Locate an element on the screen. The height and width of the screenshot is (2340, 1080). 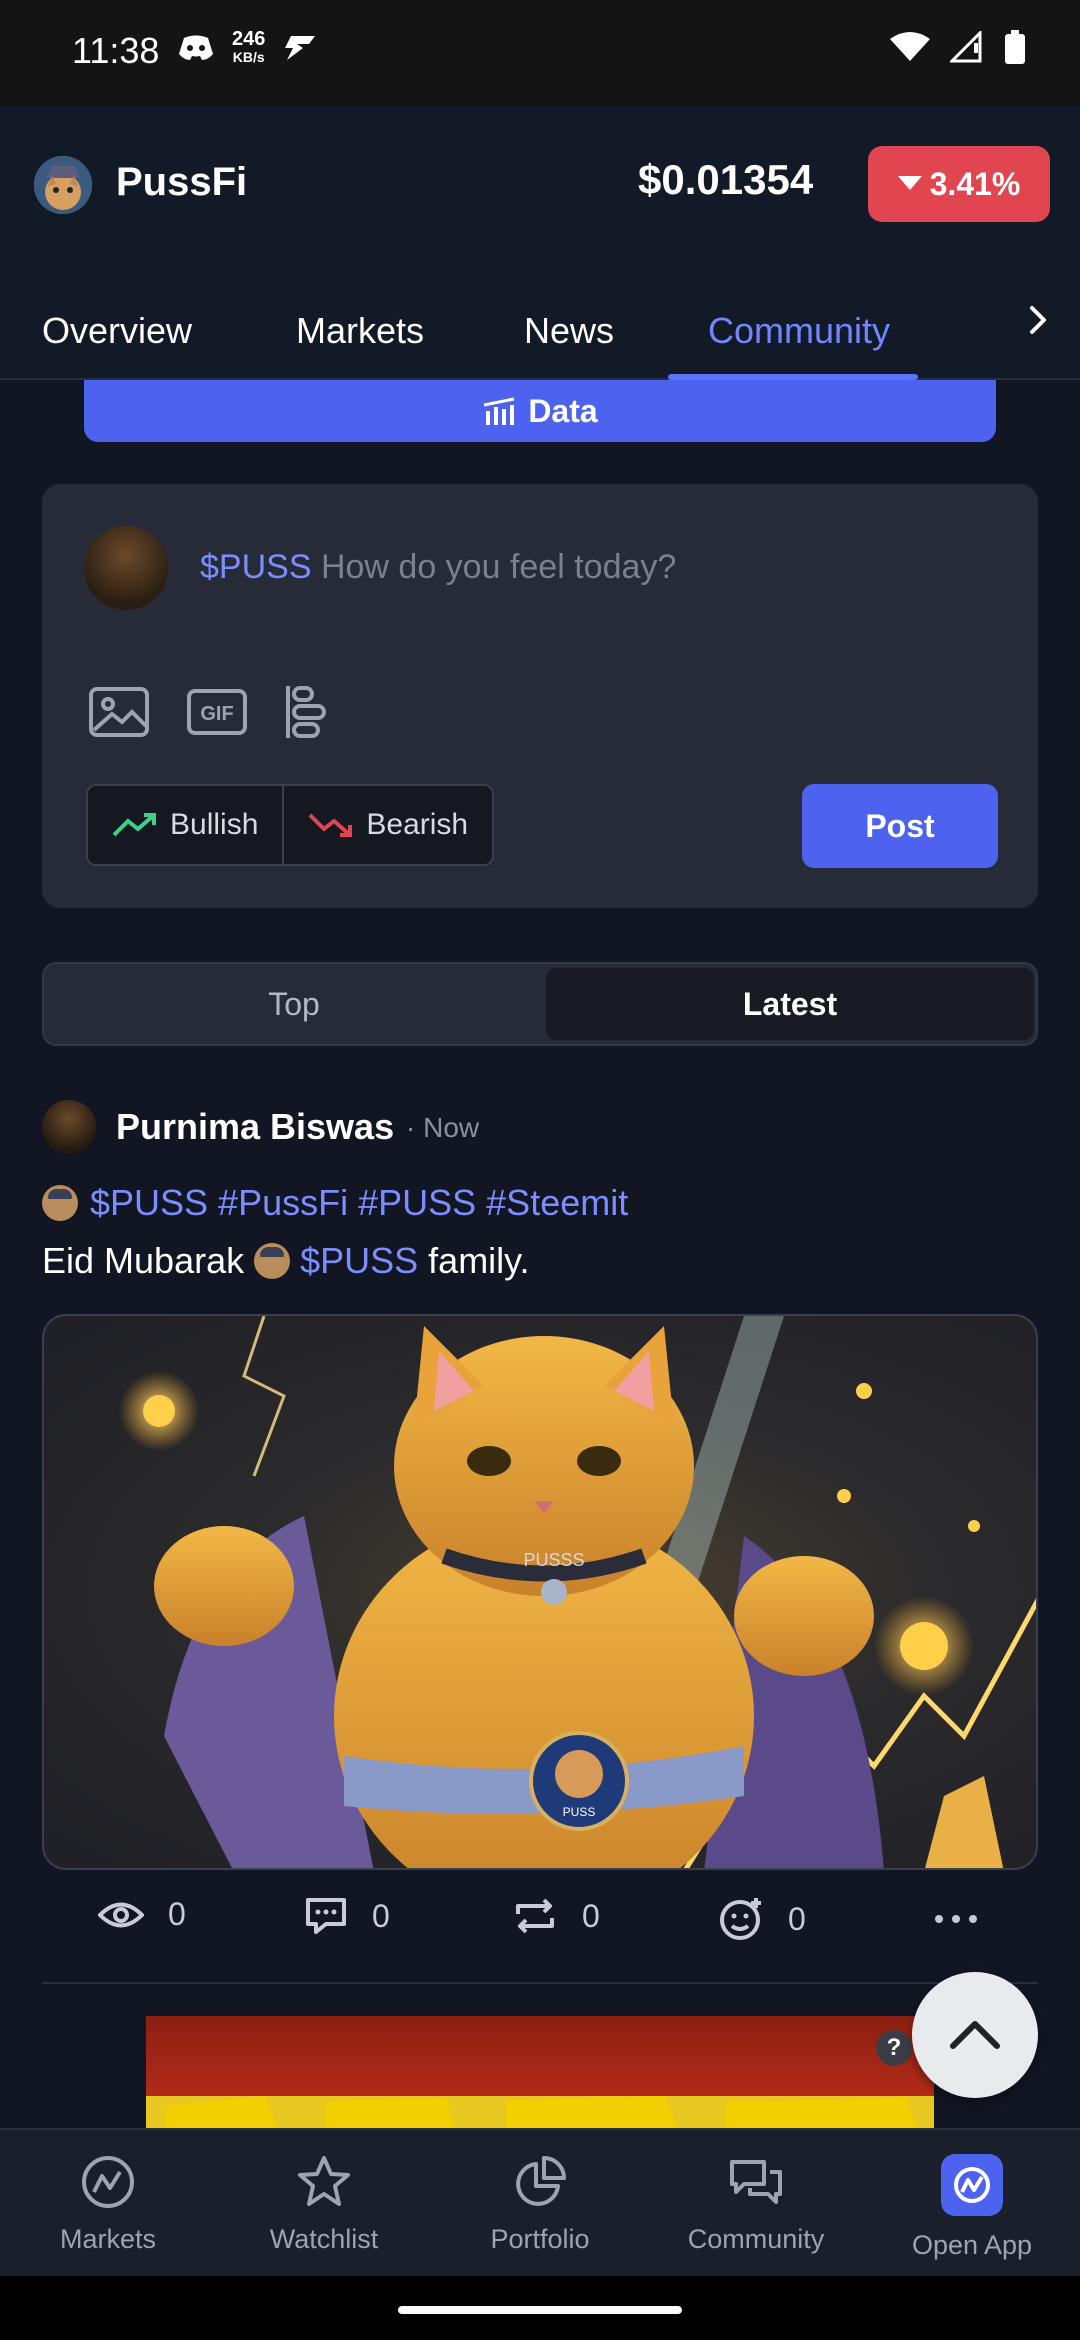
status-bar: 11:38 246 KB/s is located at coordinates (540, 53).